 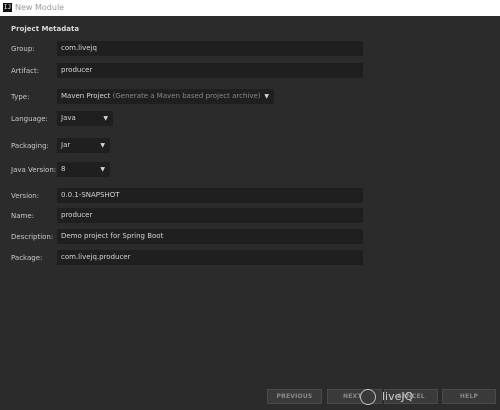 What do you see at coordinates (7, 7) in the screenshot?
I see `intellij-logo-icon: IJ` at bounding box center [7, 7].